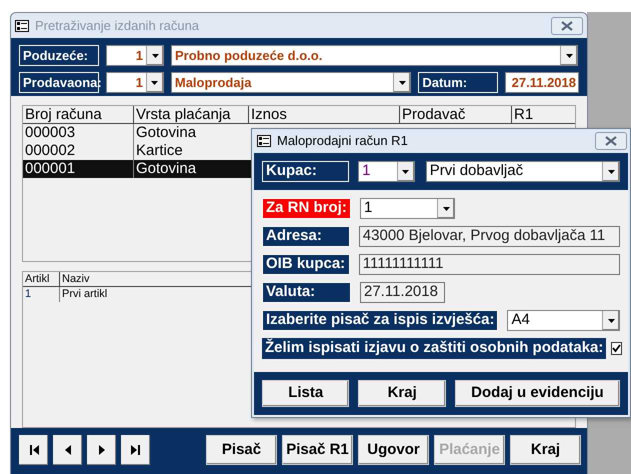 The width and height of the screenshot is (631, 474). I want to click on field-label: Poduzeće:, so click(59, 55).